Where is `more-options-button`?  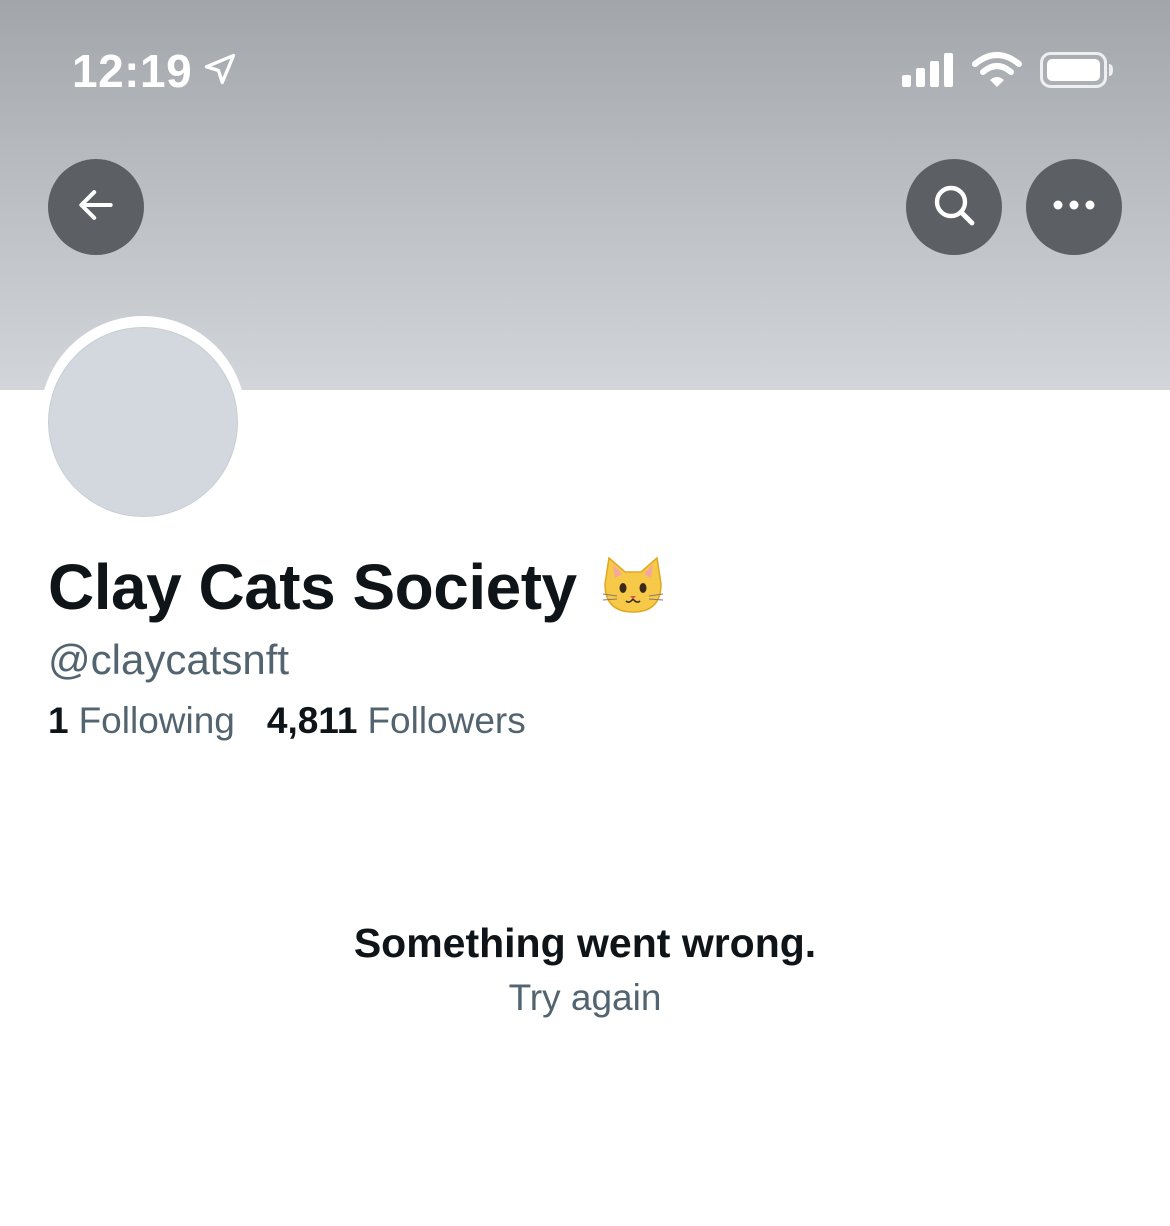 more-options-button is located at coordinates (1074, 207).